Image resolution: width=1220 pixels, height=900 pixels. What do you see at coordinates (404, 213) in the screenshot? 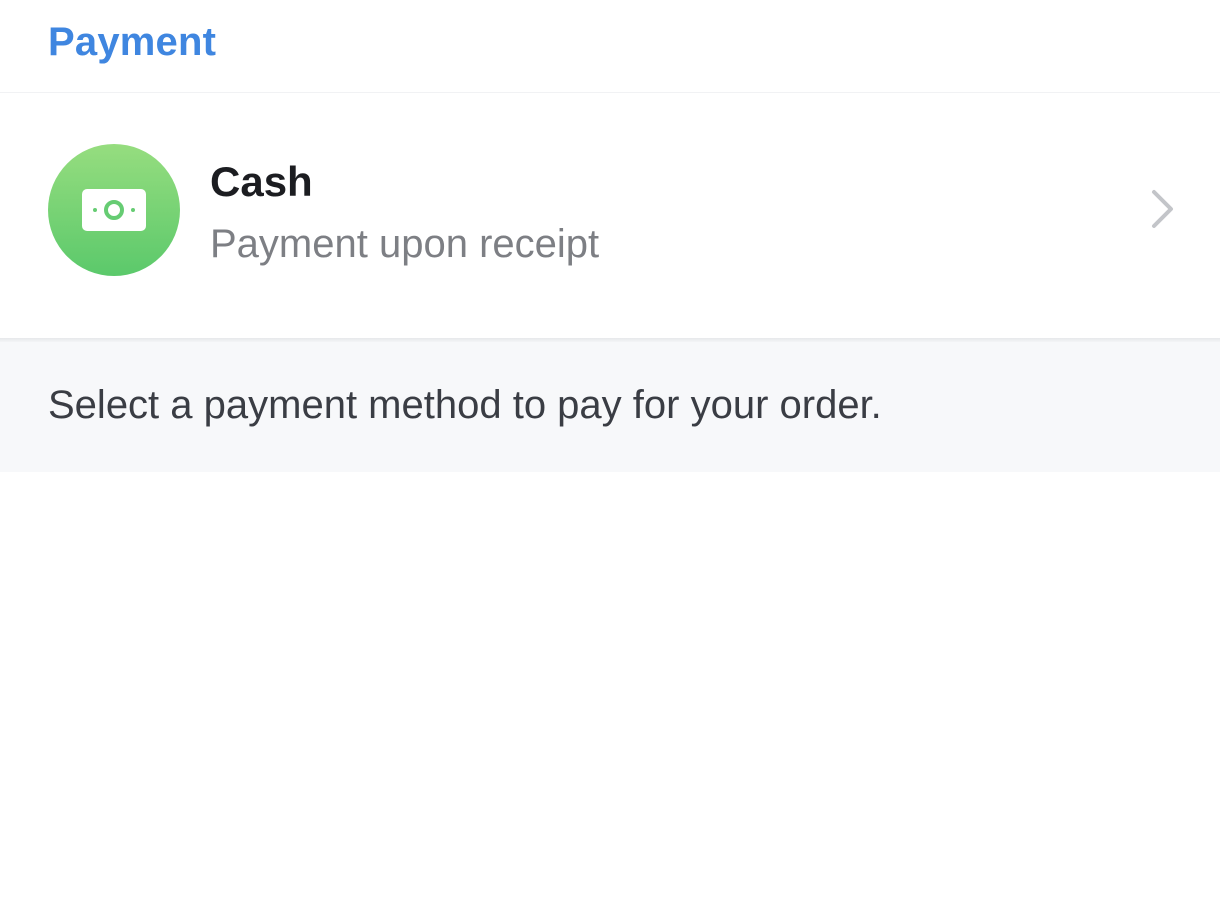
I see `payment-method-text: Cash Payment upon receipt` at bounding box center [404, 213].